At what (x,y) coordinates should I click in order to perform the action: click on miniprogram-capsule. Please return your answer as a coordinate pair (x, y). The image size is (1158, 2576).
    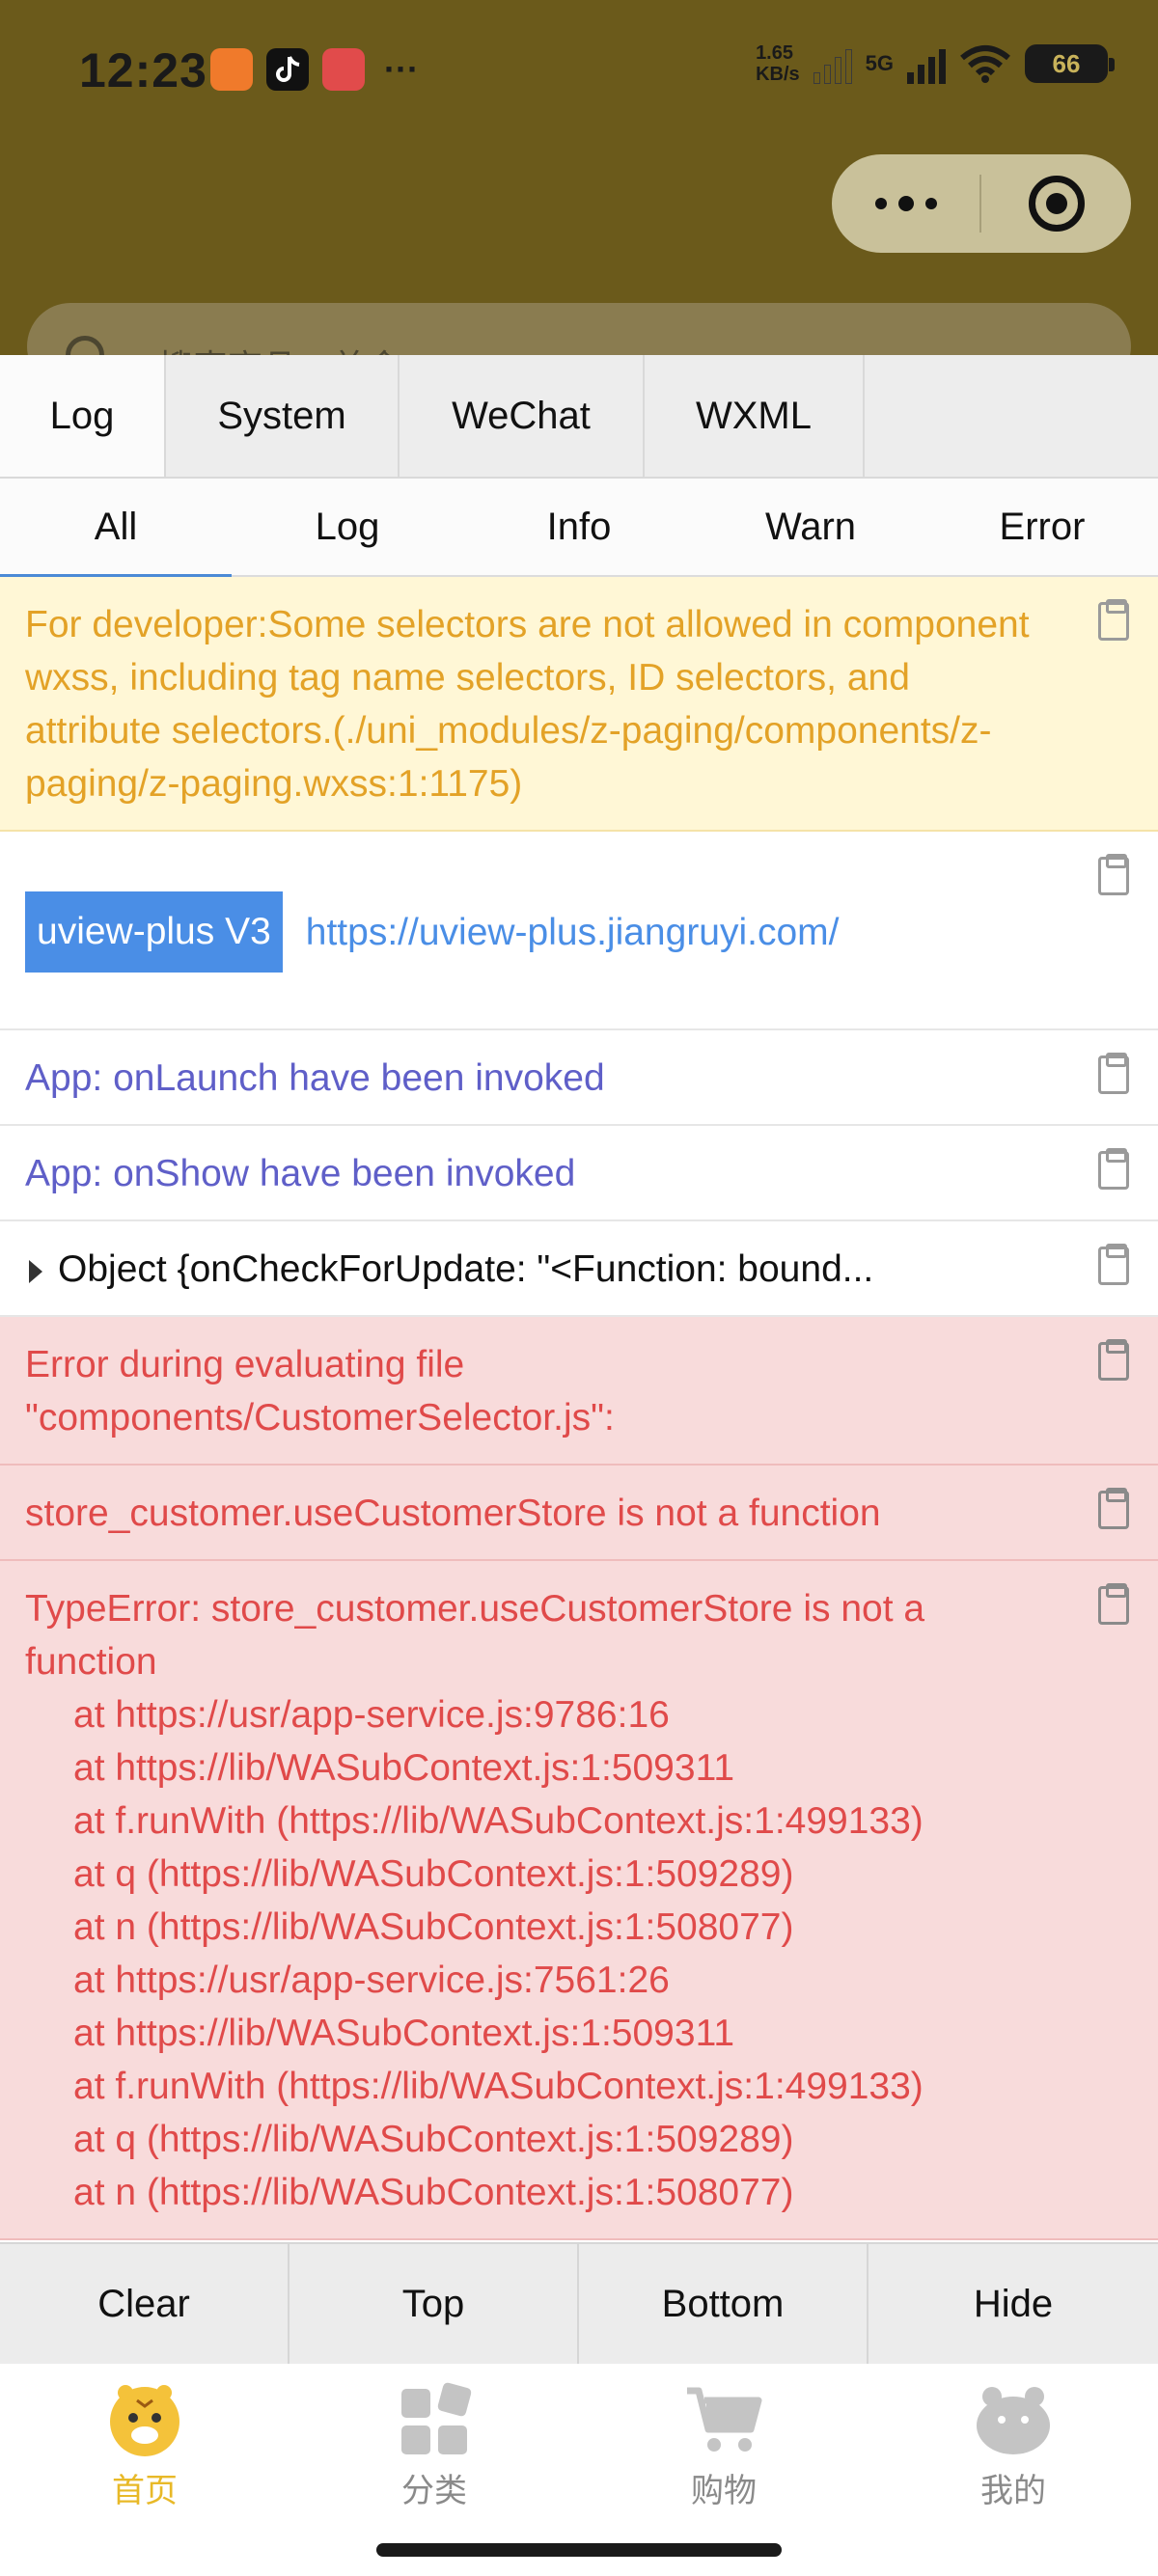
    Looking at the image, I should click on (981, 204).